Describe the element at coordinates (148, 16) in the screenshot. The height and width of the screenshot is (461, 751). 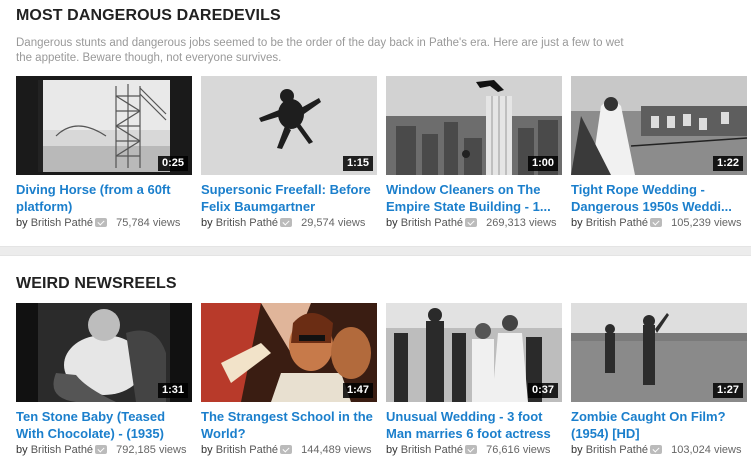
I see `shelf-title: MOST DANGEROUS DAREDEVILS` at that location.